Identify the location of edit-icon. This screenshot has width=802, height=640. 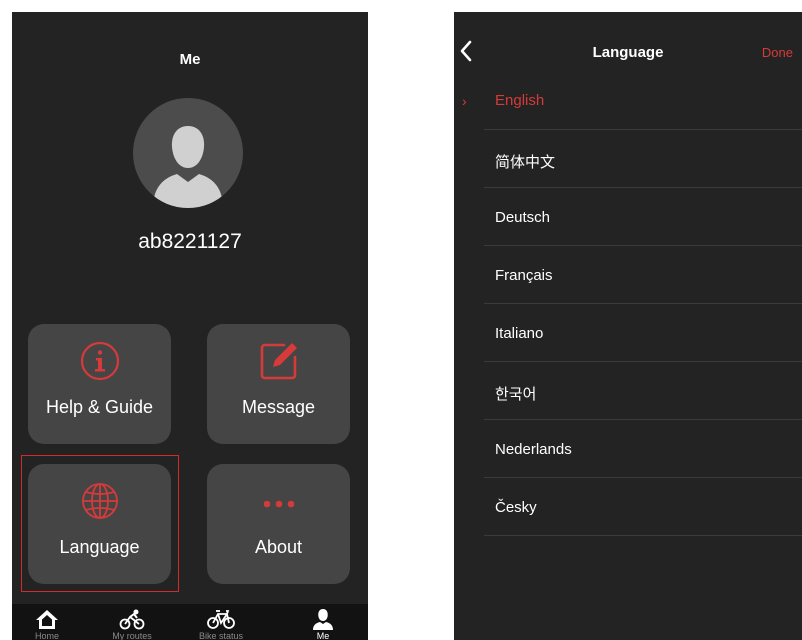
(278, 361).